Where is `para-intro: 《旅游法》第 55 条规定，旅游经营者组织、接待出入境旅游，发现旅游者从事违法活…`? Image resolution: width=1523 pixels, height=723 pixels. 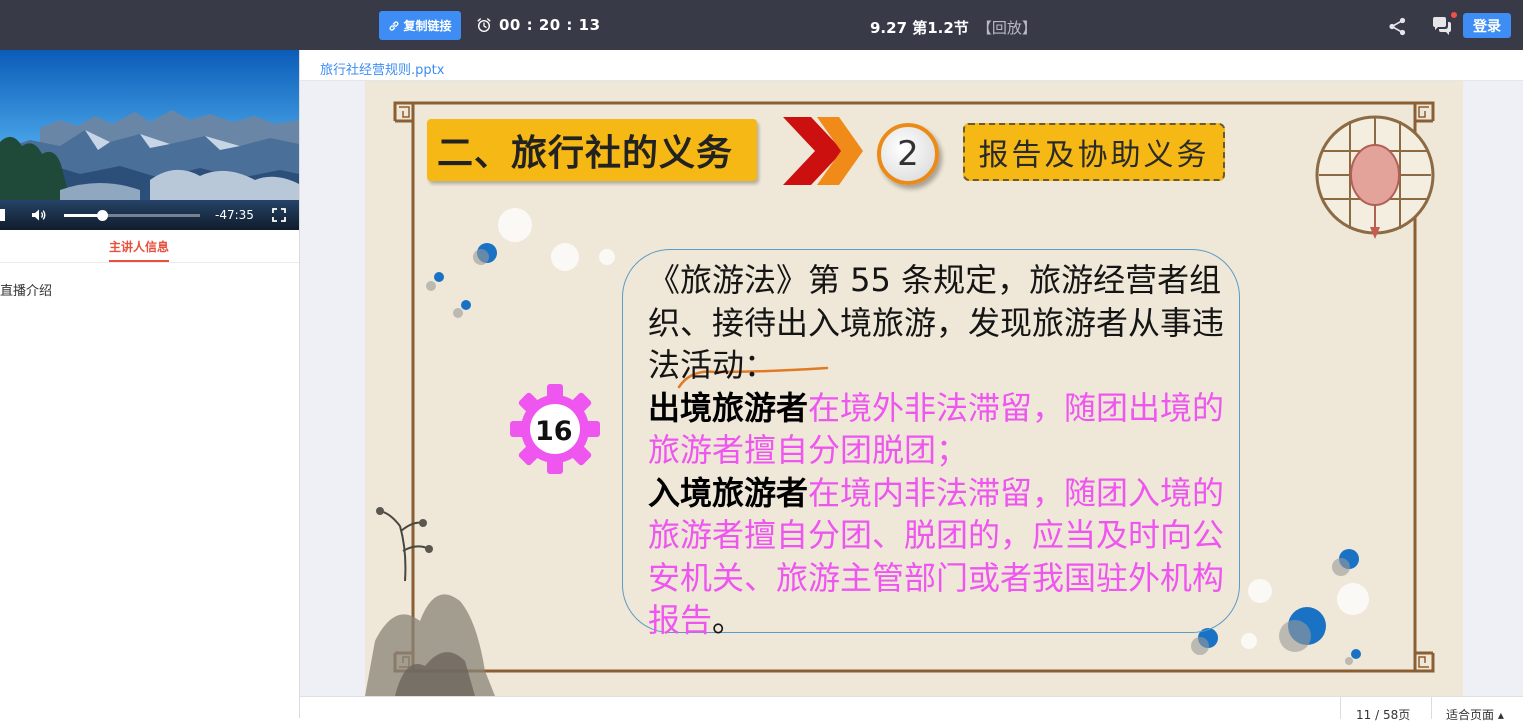 para-intro: 《旅游法》第 55 条规定，旅游经营者组织、接待出入境旅游，发现旅游者从事违法活… is located at coordinates (936, 322).